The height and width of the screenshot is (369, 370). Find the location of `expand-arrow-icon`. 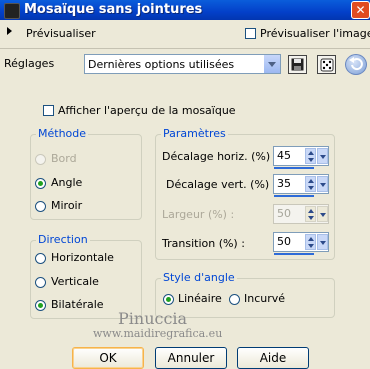

expand-arrow-icon is located at coordinates (9, 31).